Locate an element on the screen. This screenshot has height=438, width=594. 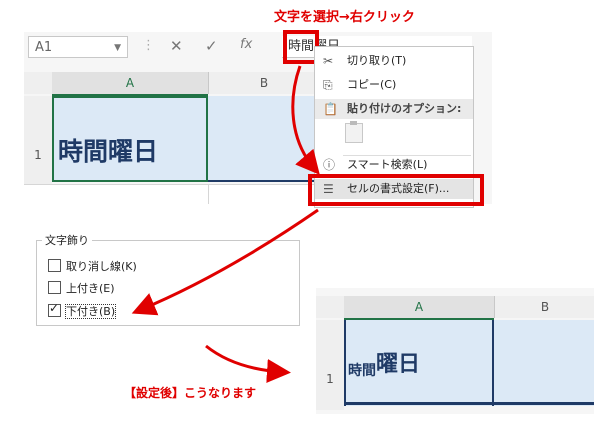
arrow-to-result is located at coordinates (248, 363).